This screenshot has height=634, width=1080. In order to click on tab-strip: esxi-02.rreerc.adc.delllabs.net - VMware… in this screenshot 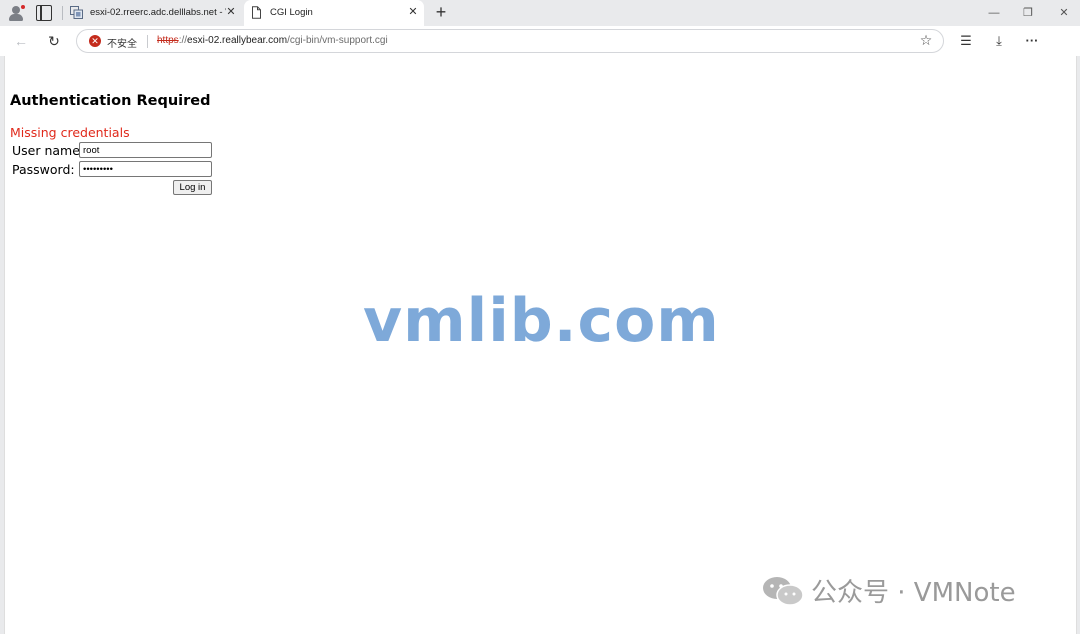, I will do `click(540, 13)`.